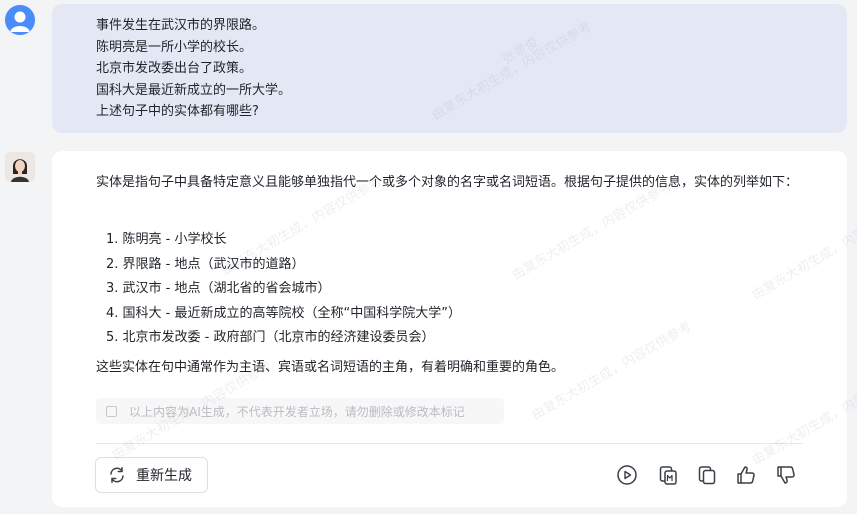 The height and width of the screenshot is (514, 857). What do you see at coordinates (166, 239) in the screenshot?
I see `list-item: 1. 陈明亮 - 小学校长` at bounding box center [166, 239].